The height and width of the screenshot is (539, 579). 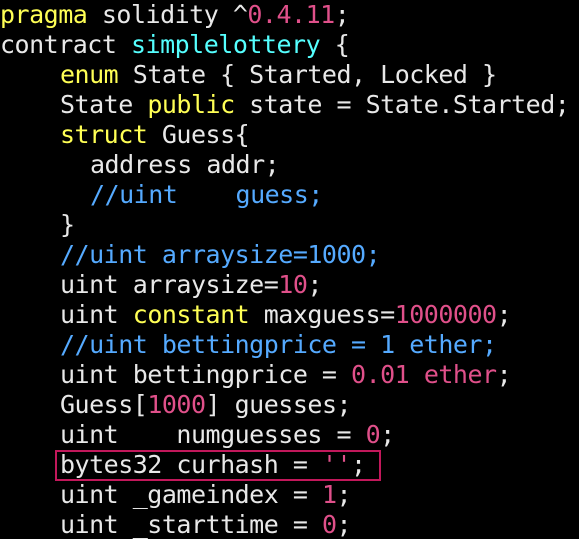 I want to click on code-token-keyword: pragma, so click(x=51, y=14).